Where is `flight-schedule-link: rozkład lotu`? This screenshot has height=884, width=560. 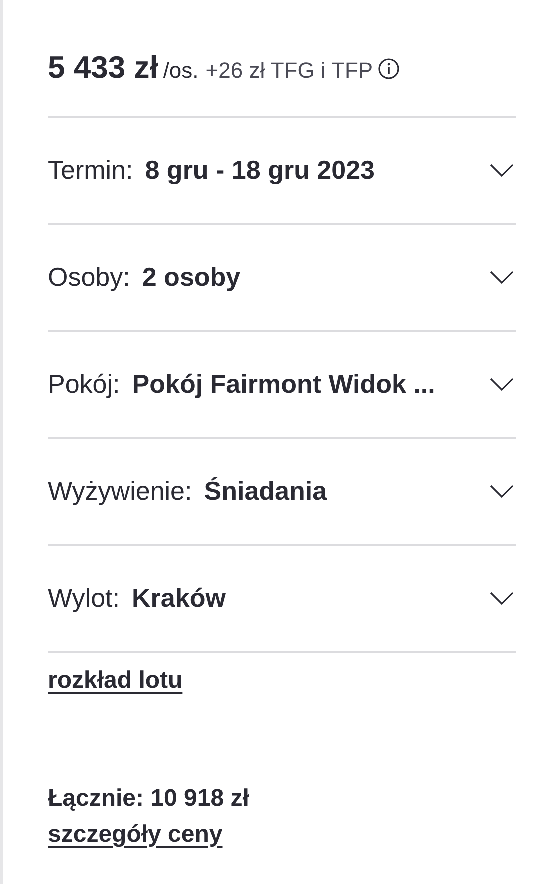 flight-schedule-link: rozkład lotu is located at coordinates (115, 681).